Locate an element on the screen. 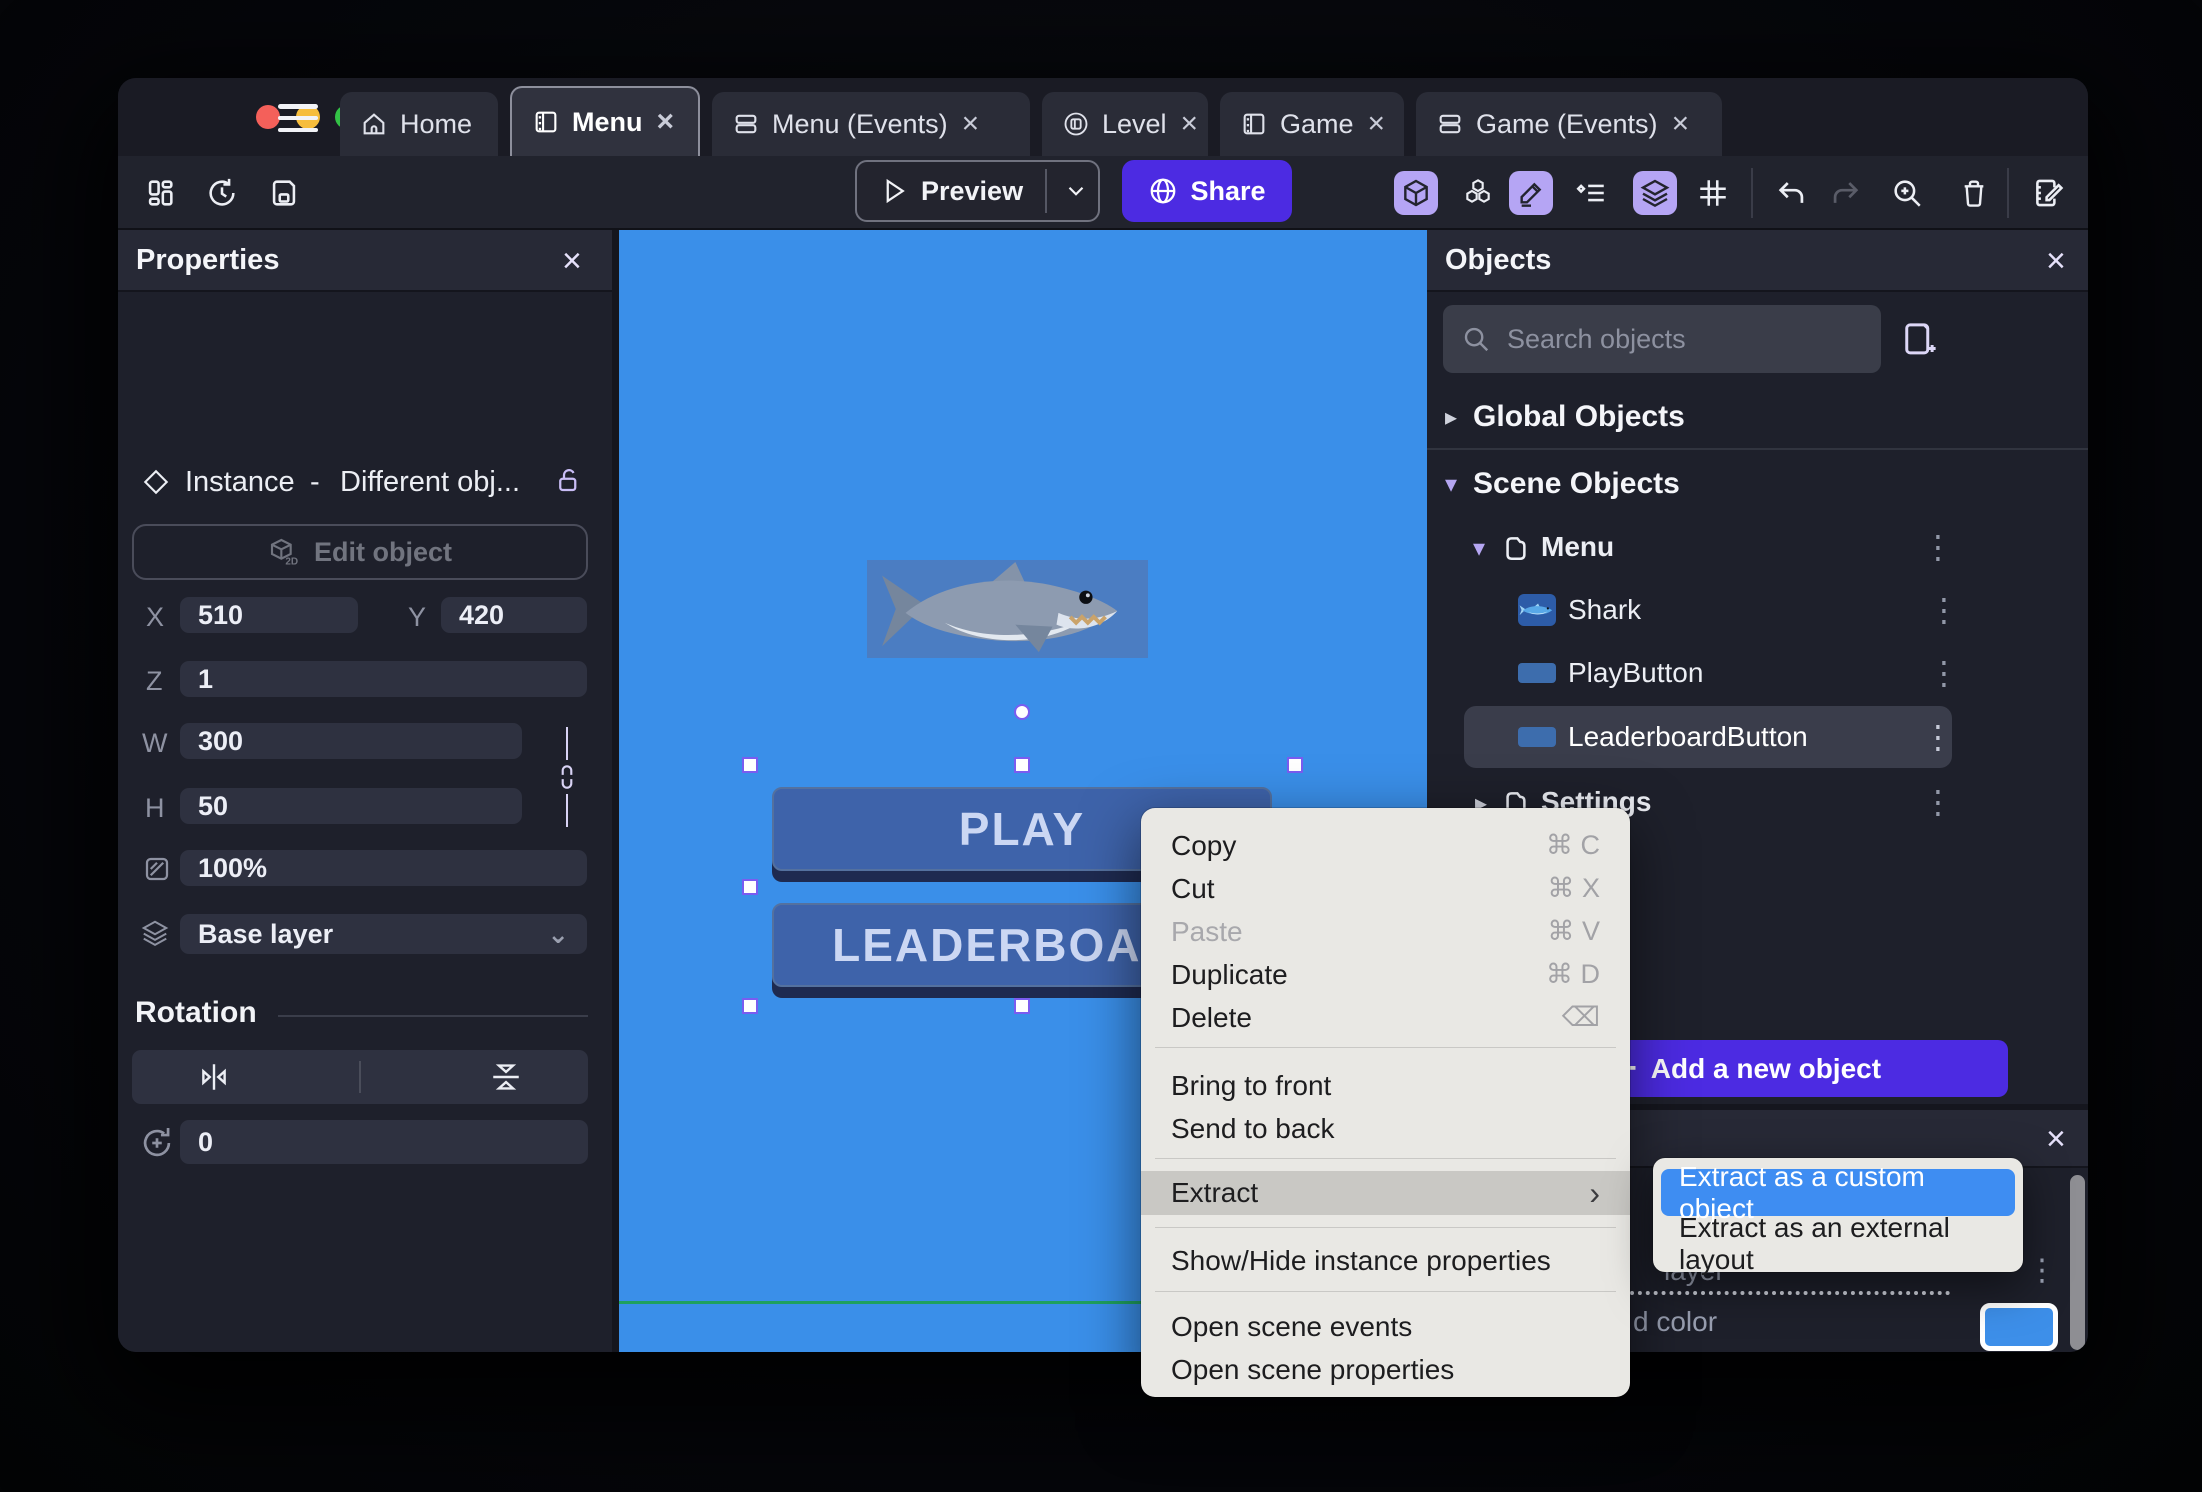 The height and width of the screenshot is (1492, 2202). tree-label: Shark is located at coordinates (1605, 609).